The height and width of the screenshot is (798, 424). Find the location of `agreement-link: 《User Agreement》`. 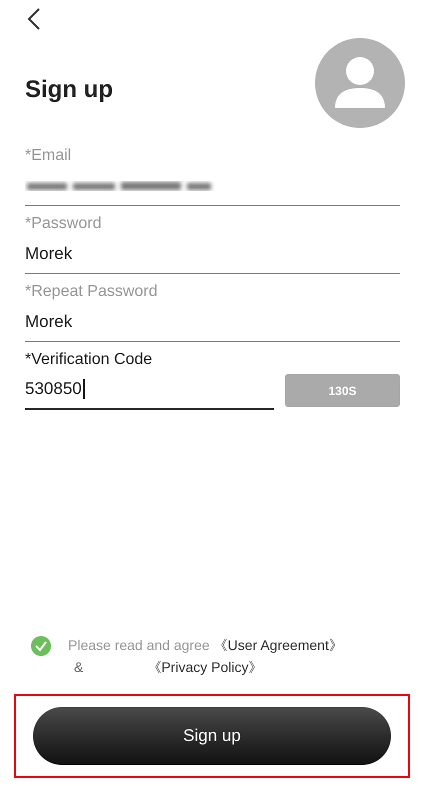

agreement-link: 《User Agreement》 is located at coordinates (278, 645).